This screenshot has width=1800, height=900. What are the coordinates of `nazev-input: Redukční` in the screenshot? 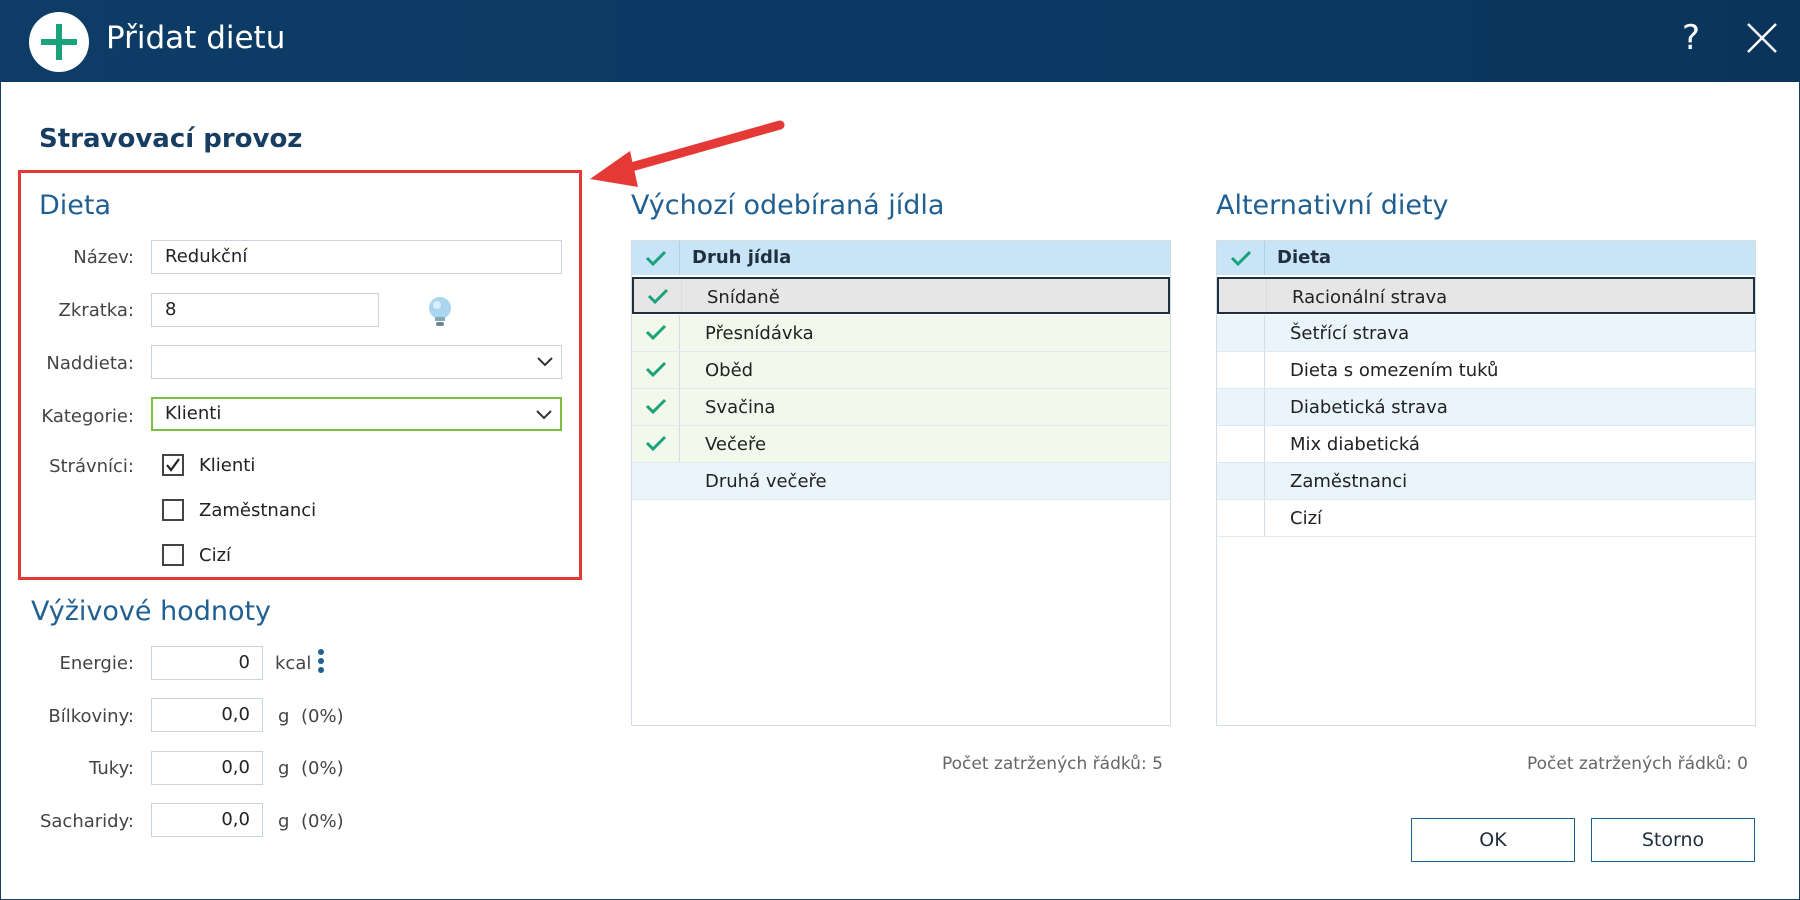 It's located at (356, 257).